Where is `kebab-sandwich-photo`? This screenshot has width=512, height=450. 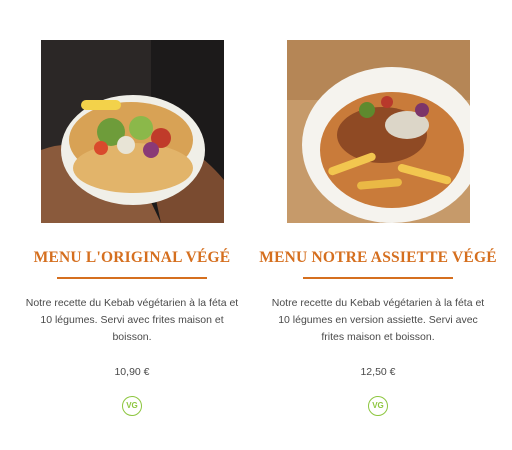 kebab-sandwich-photo is located at coordinates (132, 131).